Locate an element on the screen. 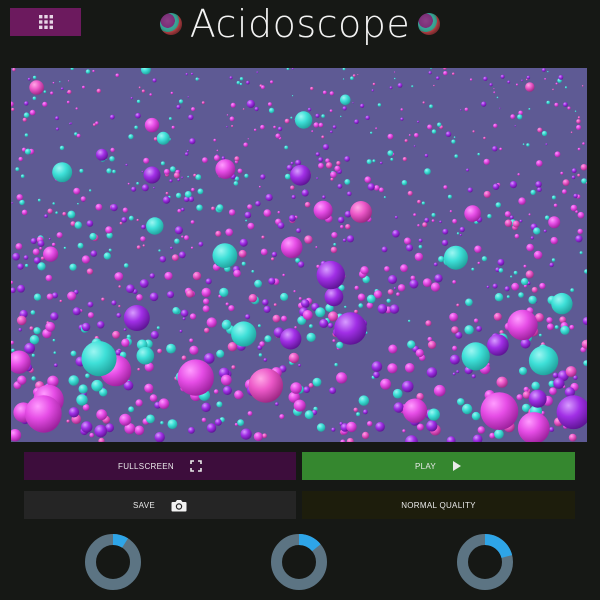 This screenshot has width=600, height=600. save-button: SAVE is located at coordinates (160, 505).